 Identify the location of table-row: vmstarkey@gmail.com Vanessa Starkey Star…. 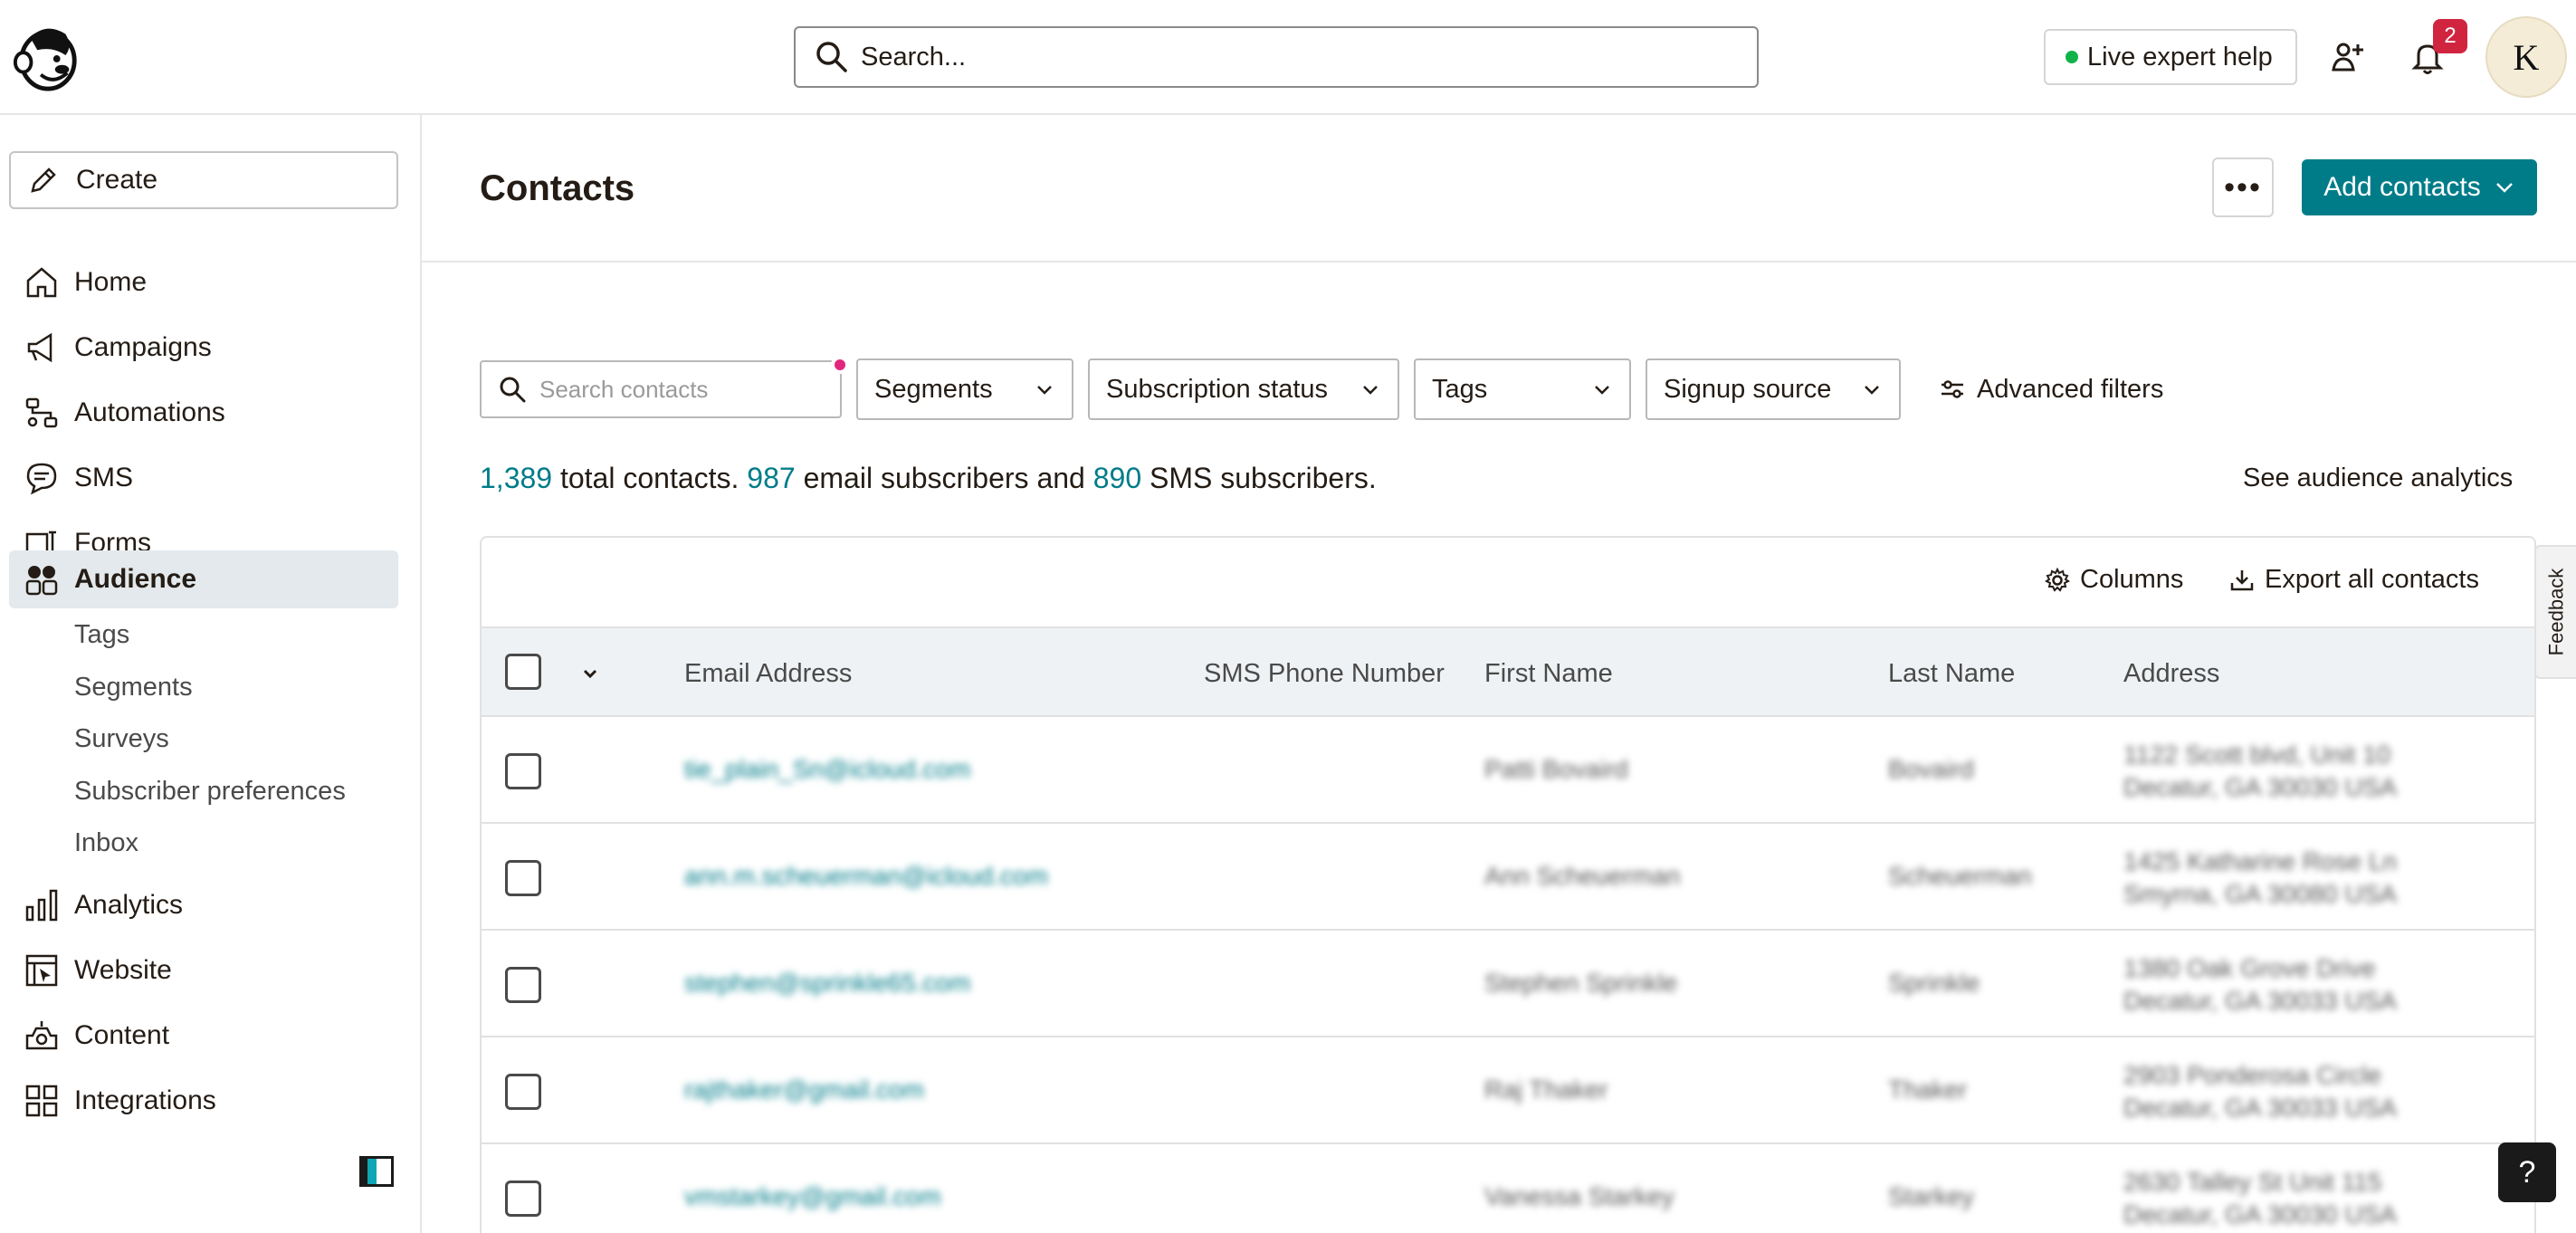
(1508, 1188).